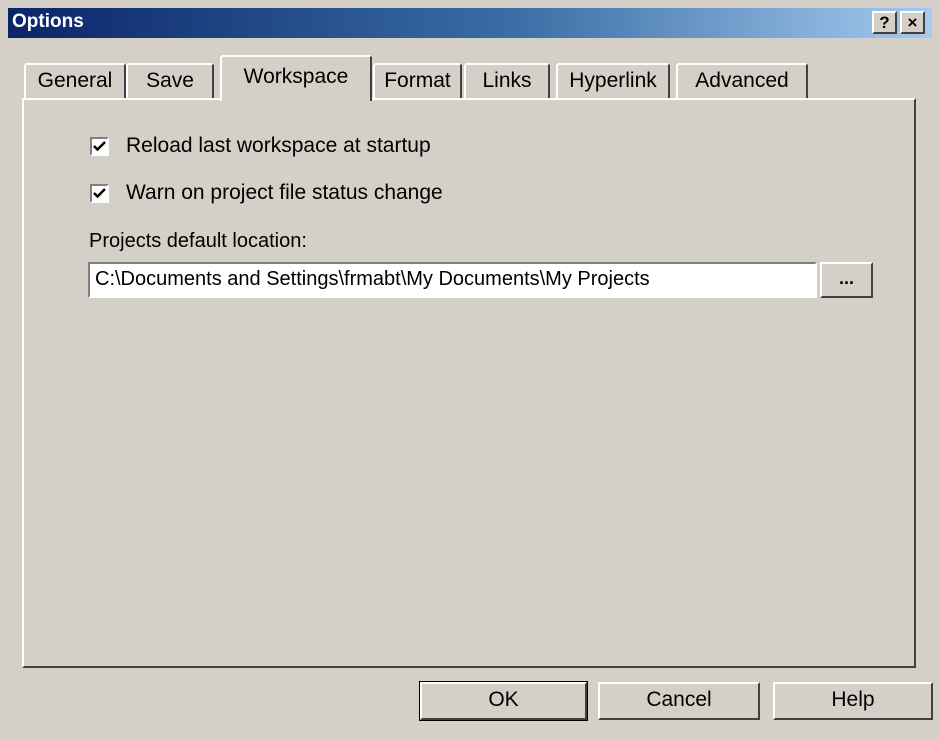  I want to click on warn-status-checkbox, so click(99, 193).